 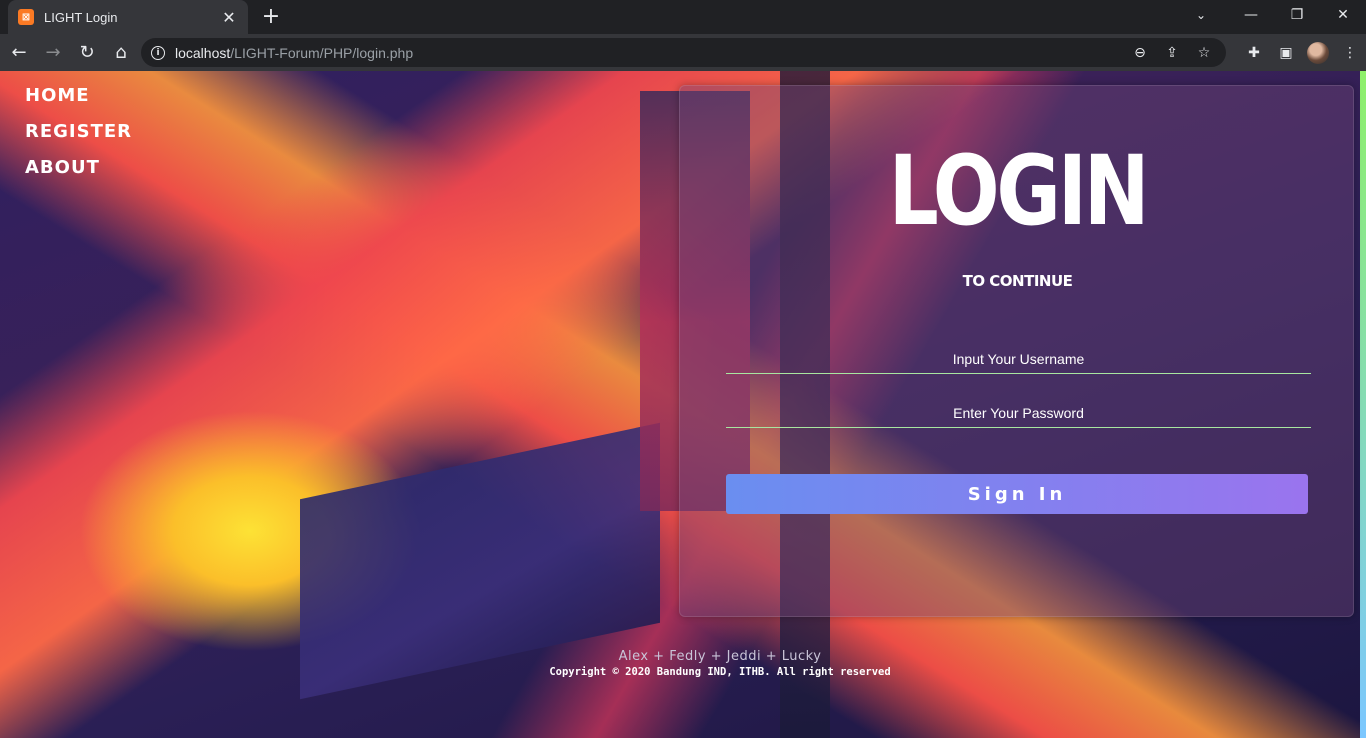 I want to click on share-icon: ⇪, so click(x=1172, y=53).